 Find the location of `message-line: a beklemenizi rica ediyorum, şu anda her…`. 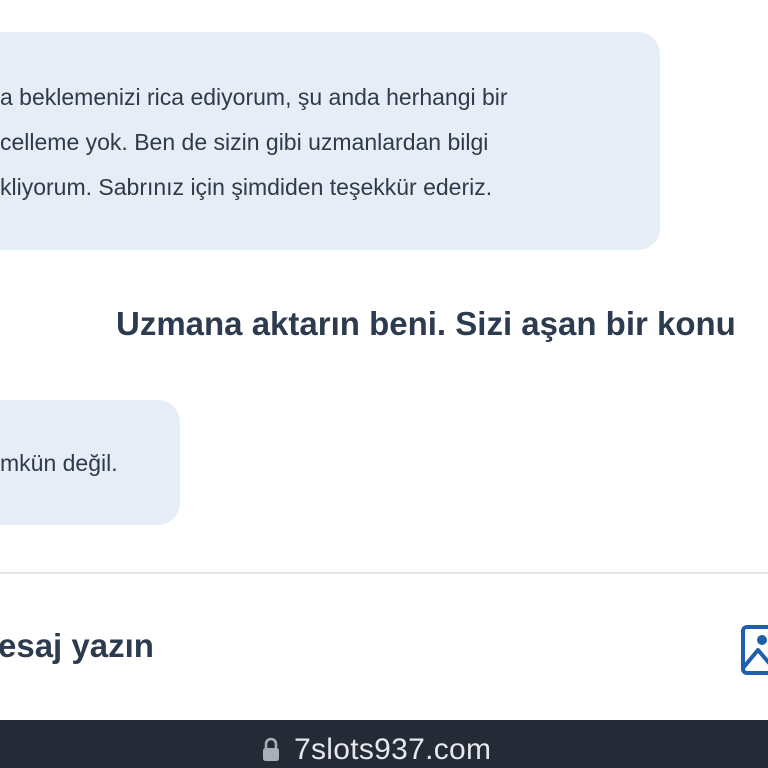

message-line: a beklemenizi rica ediyorum, şu anda her… is located at coordinates (254, 97).